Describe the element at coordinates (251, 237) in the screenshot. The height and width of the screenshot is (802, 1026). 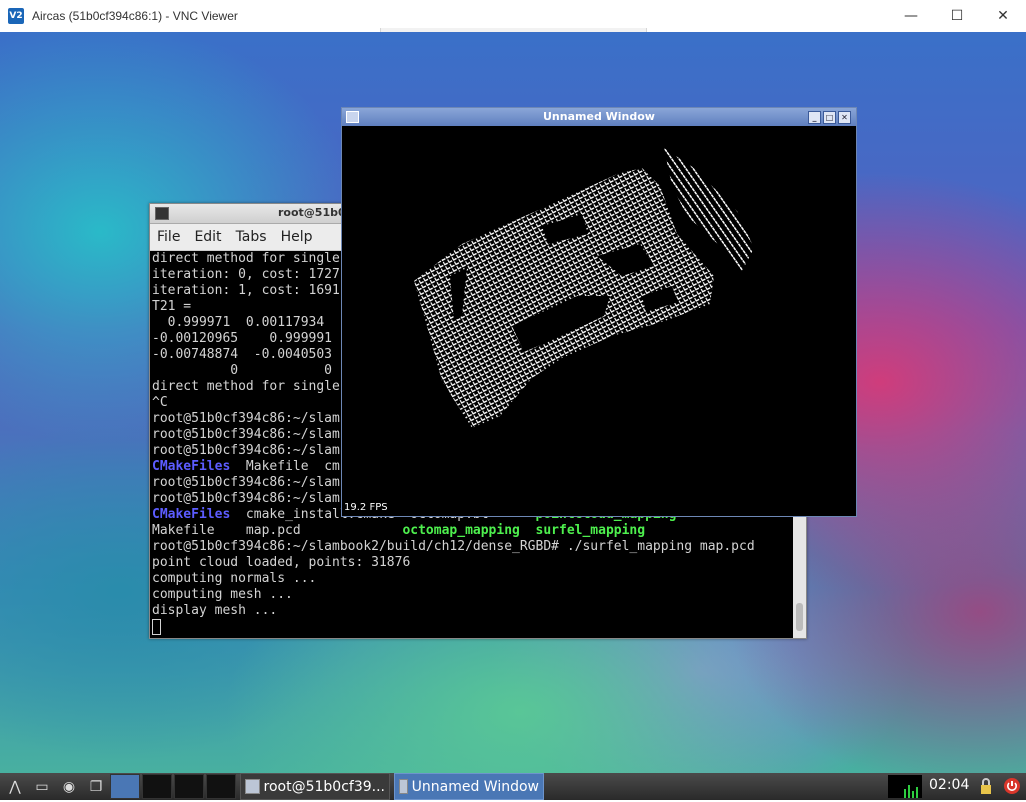
I see `menu-tabs: Tabs` at that location.